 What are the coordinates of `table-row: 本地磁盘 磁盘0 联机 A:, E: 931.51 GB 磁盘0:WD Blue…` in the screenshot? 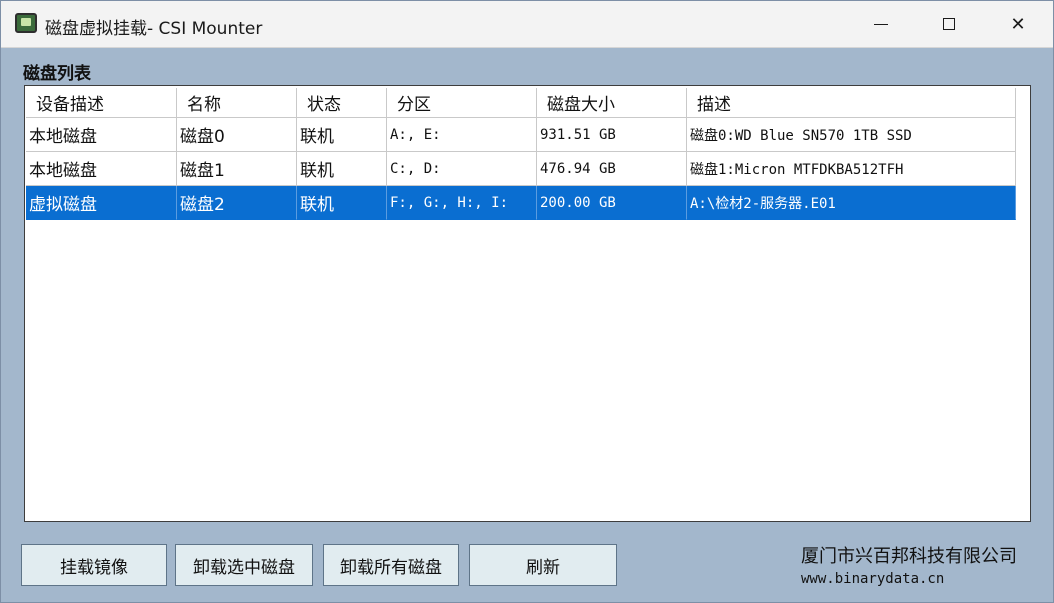 It's located at (521, 135).